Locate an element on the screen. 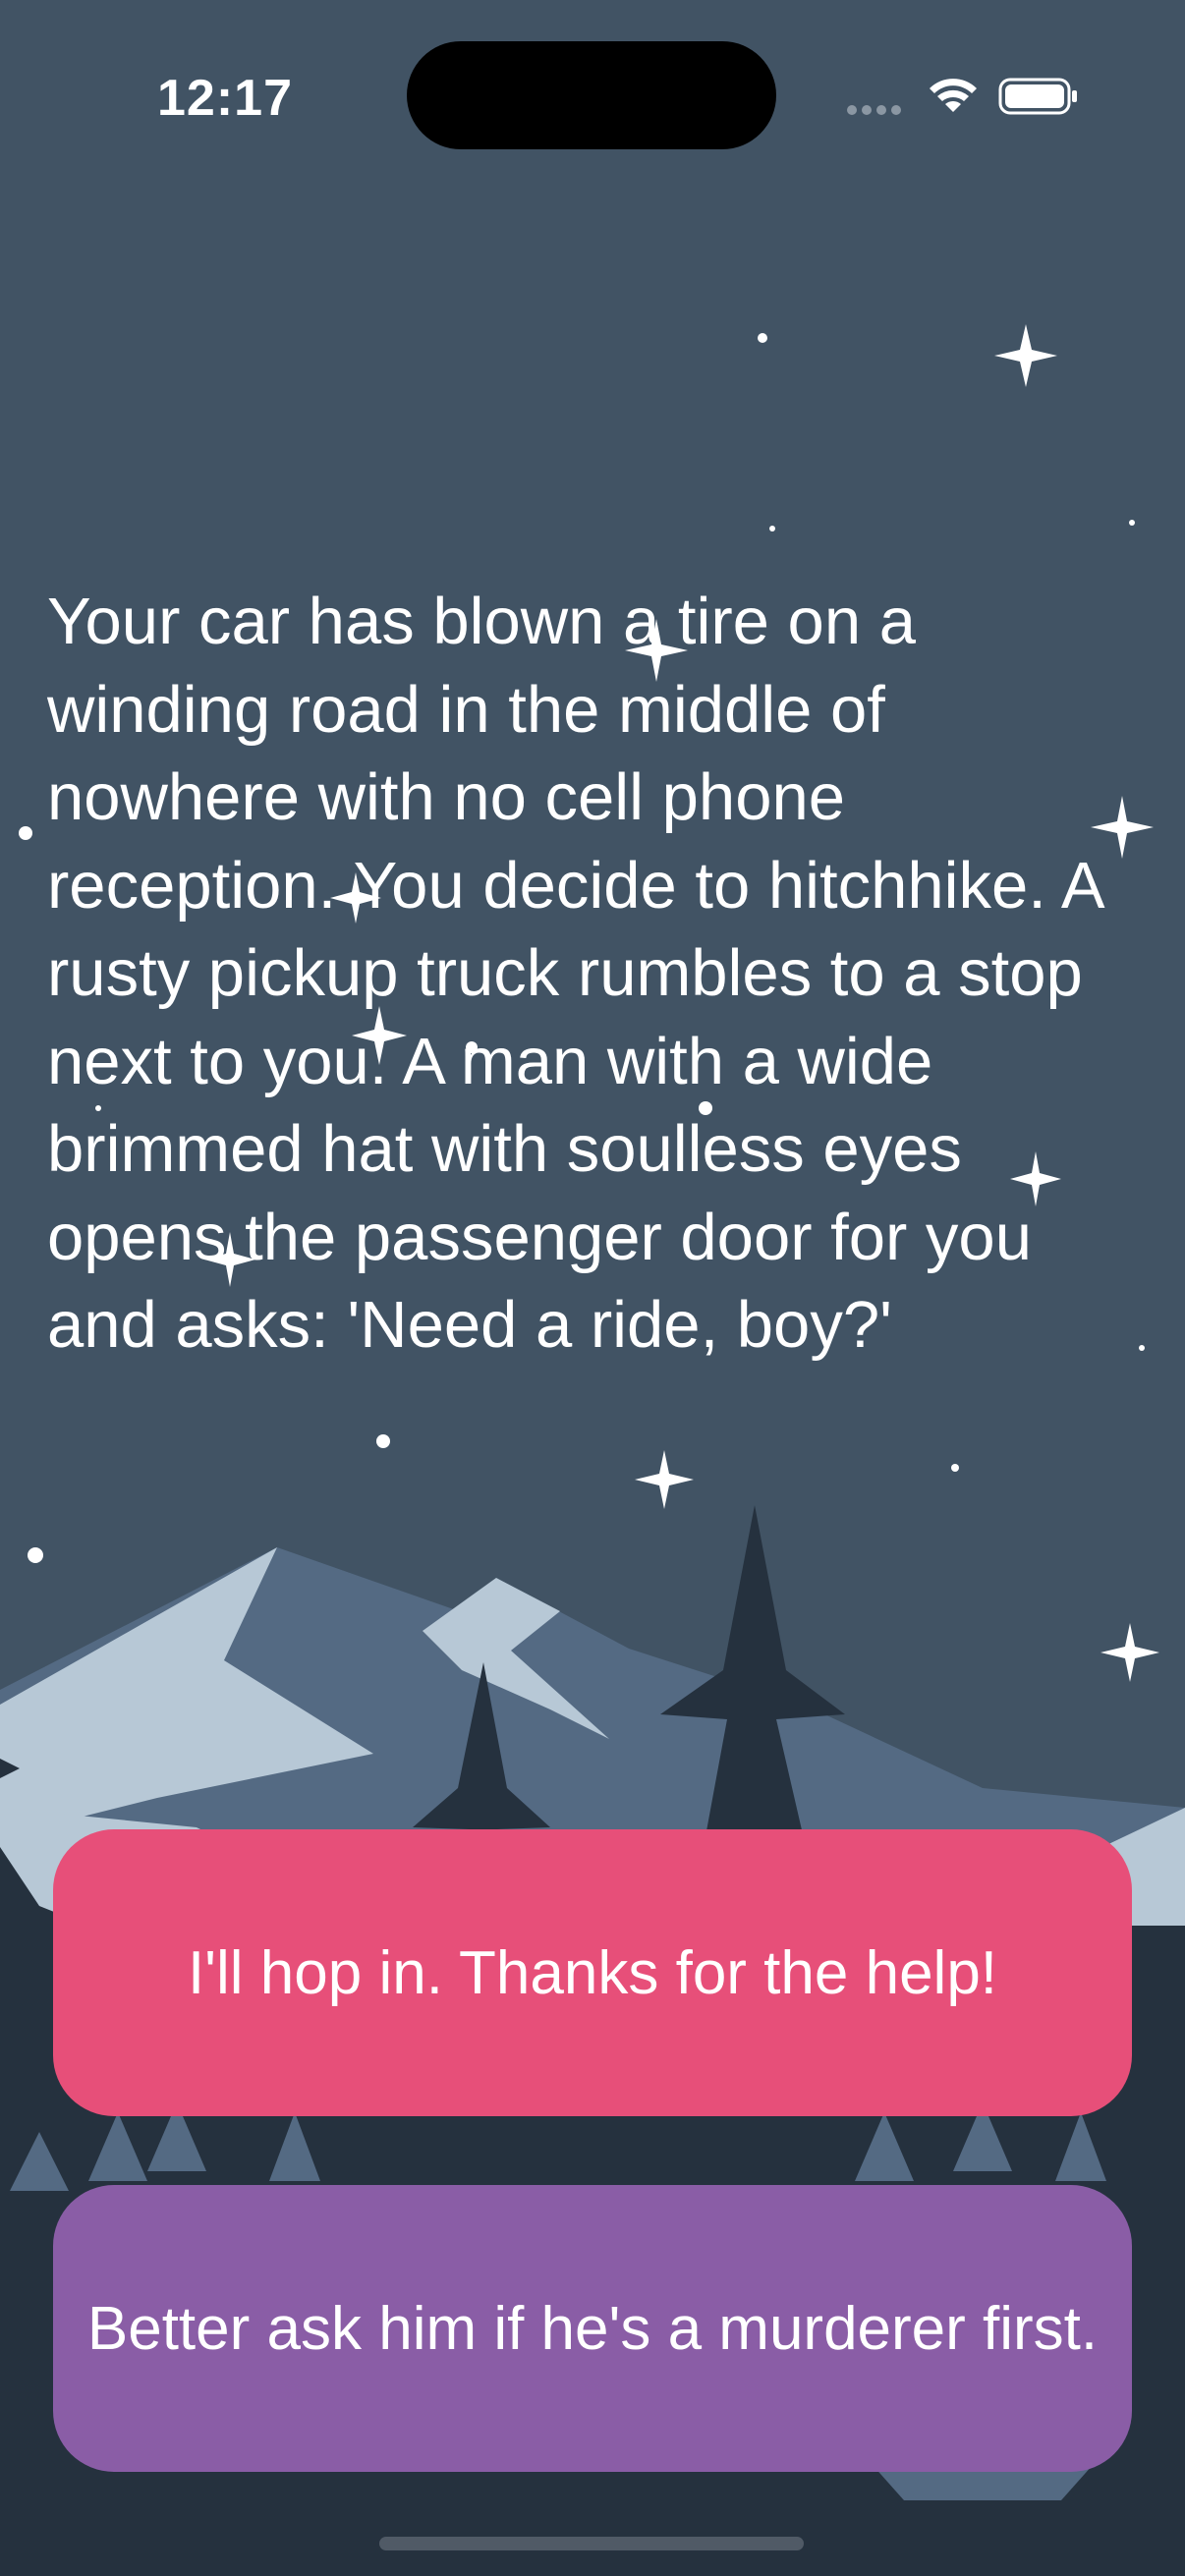 The image size is (1185, 2576). wifi-icon is located at coordinates (954, 95).